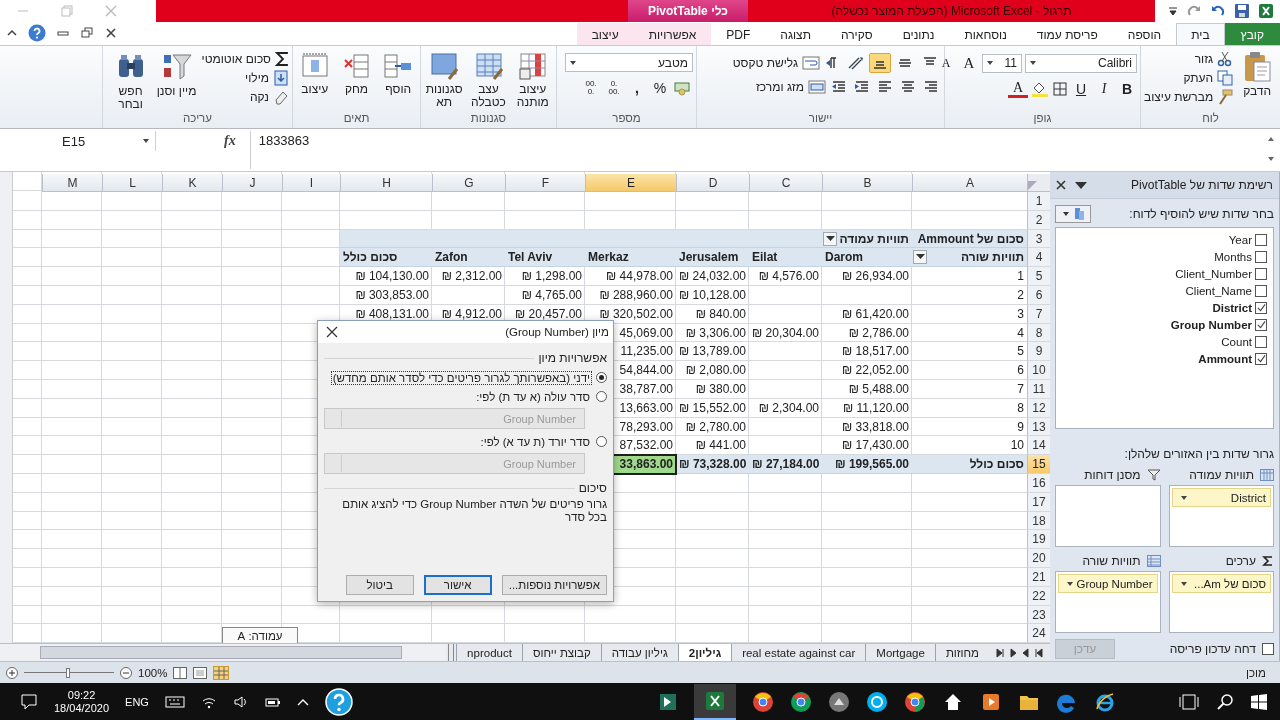  I want to click on radio-button, so click(601, 377).